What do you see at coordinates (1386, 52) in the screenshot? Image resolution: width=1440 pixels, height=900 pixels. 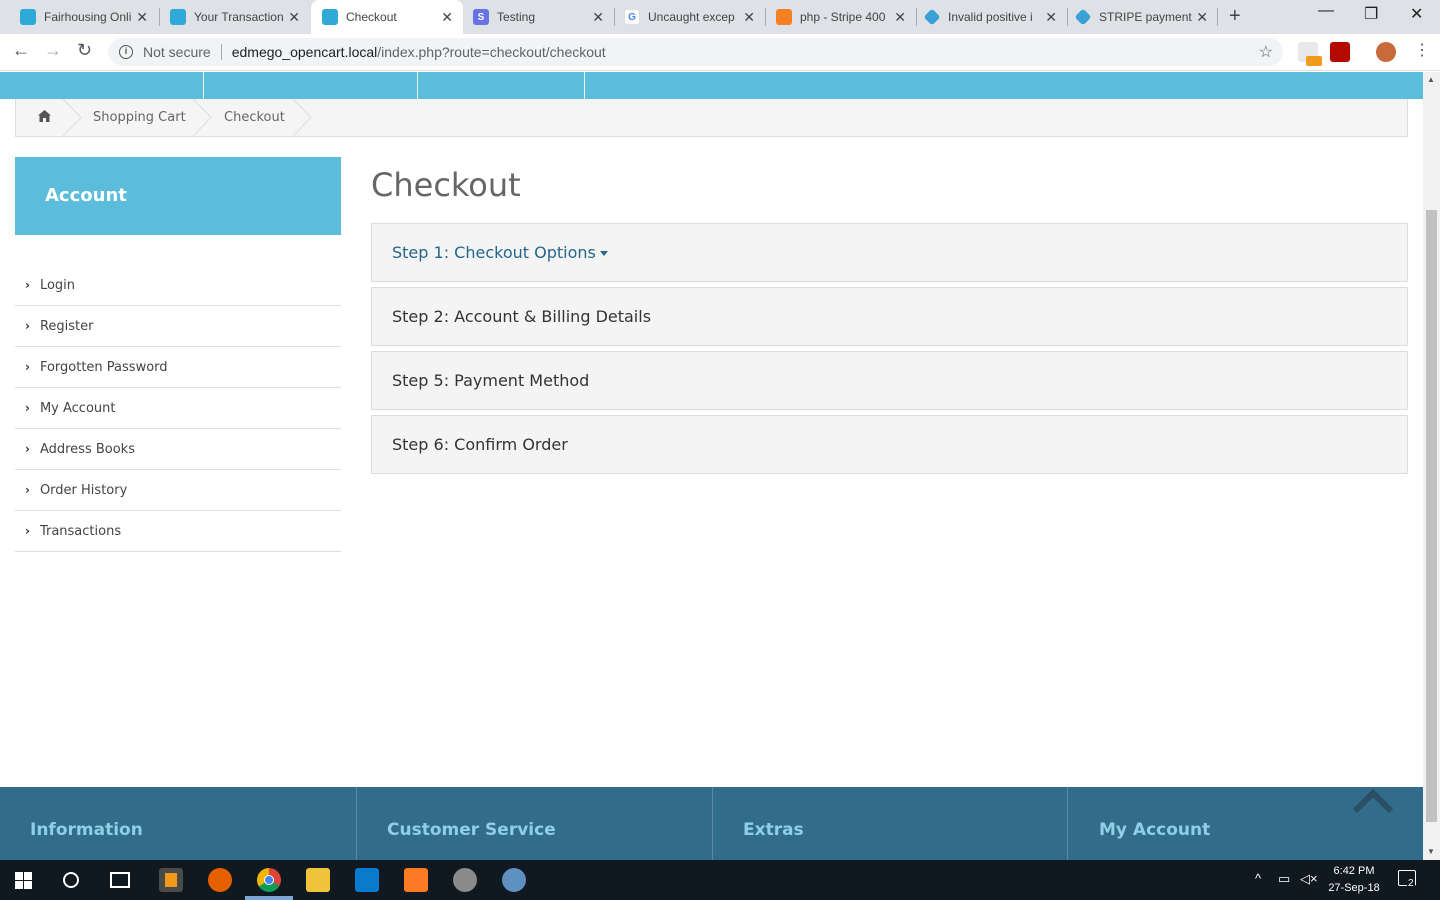 I see `profile-avatar-icon` at bounding box center [1386, 52].